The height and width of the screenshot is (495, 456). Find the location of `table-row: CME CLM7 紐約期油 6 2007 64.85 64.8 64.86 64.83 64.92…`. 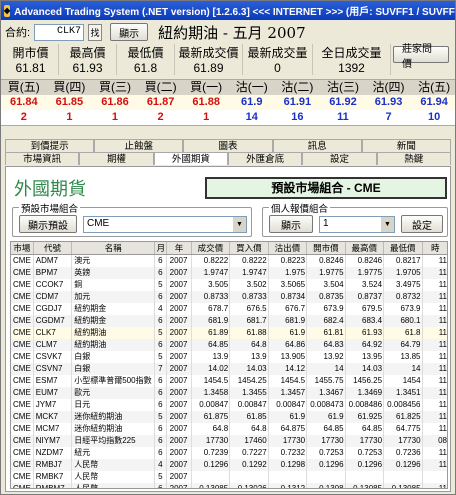

table-row: CME CLM7 紐約期油 6 2007 64.85 64.8 64.86 64.83 64.92… is located at coordinates (229, 344).